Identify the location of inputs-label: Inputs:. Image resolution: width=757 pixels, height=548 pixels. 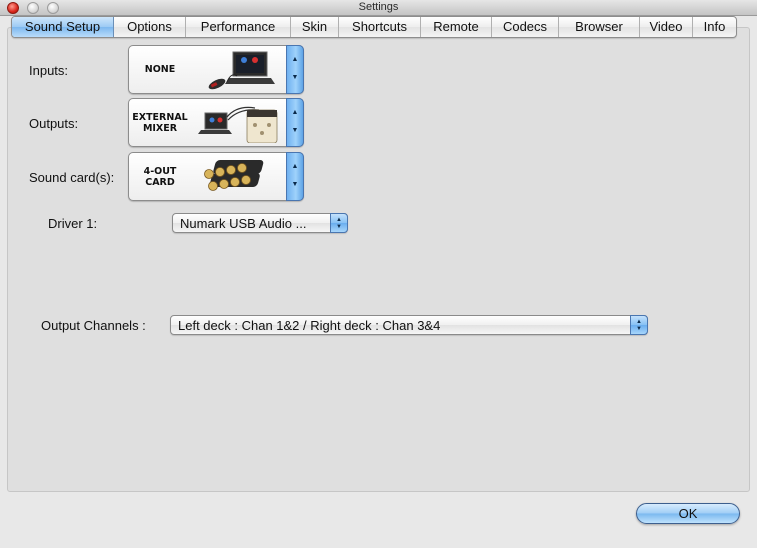
(49, 70).